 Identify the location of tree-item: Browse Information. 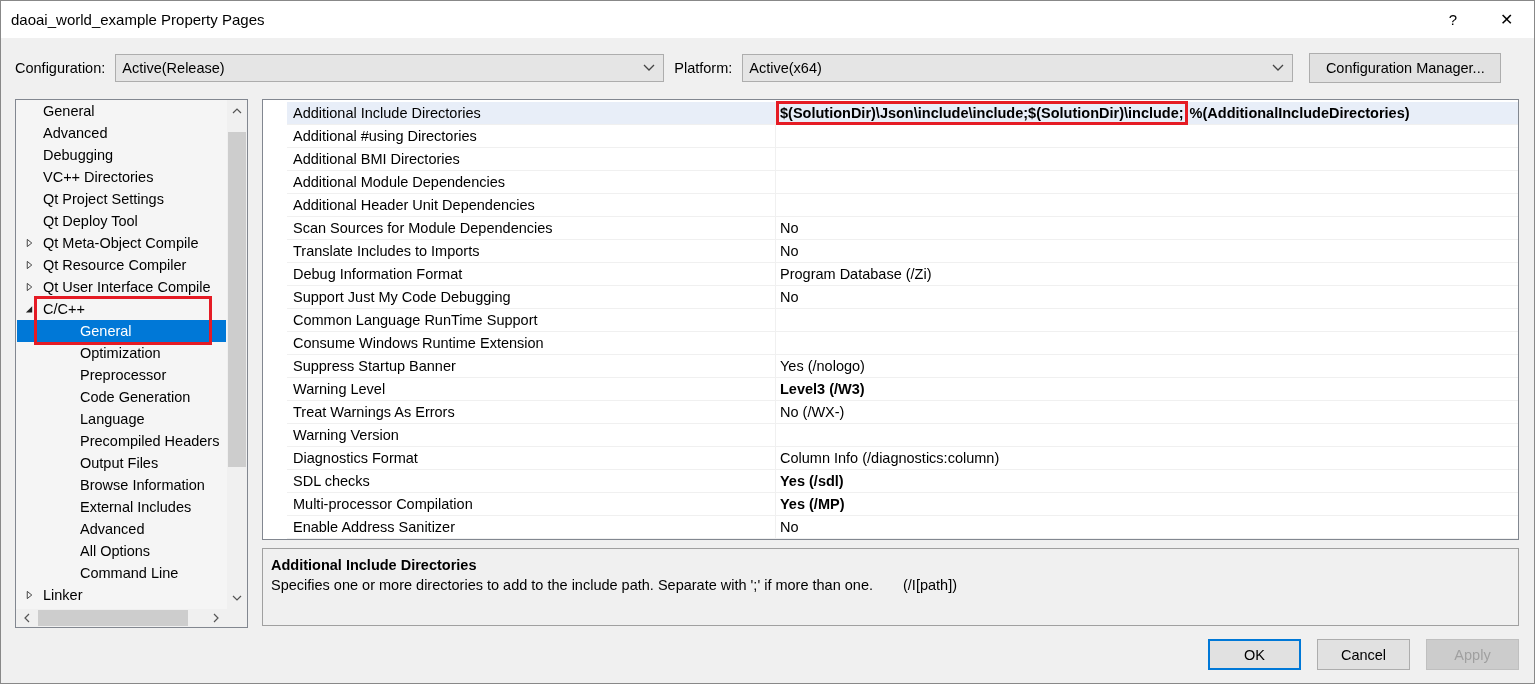
(121, 485).